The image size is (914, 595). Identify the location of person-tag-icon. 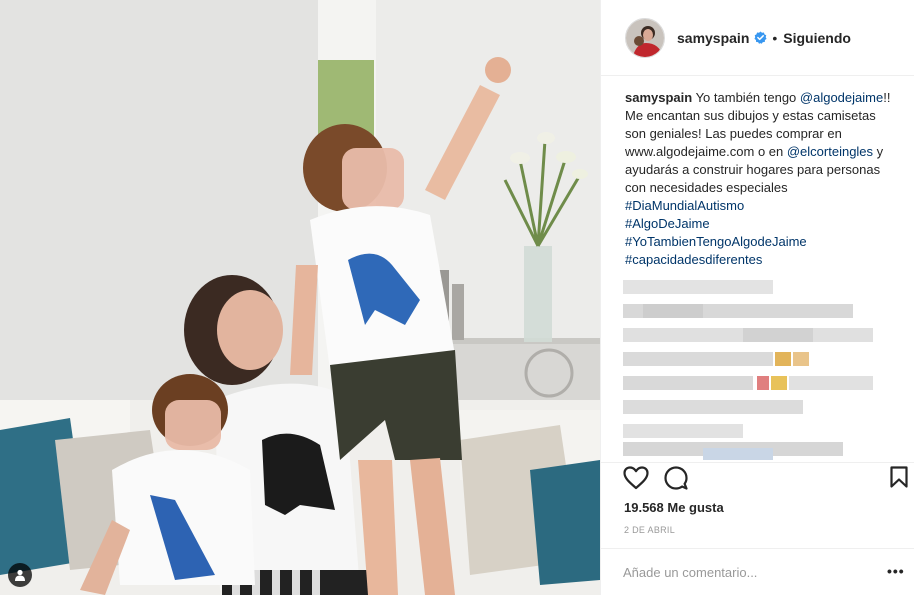
(20, 575).